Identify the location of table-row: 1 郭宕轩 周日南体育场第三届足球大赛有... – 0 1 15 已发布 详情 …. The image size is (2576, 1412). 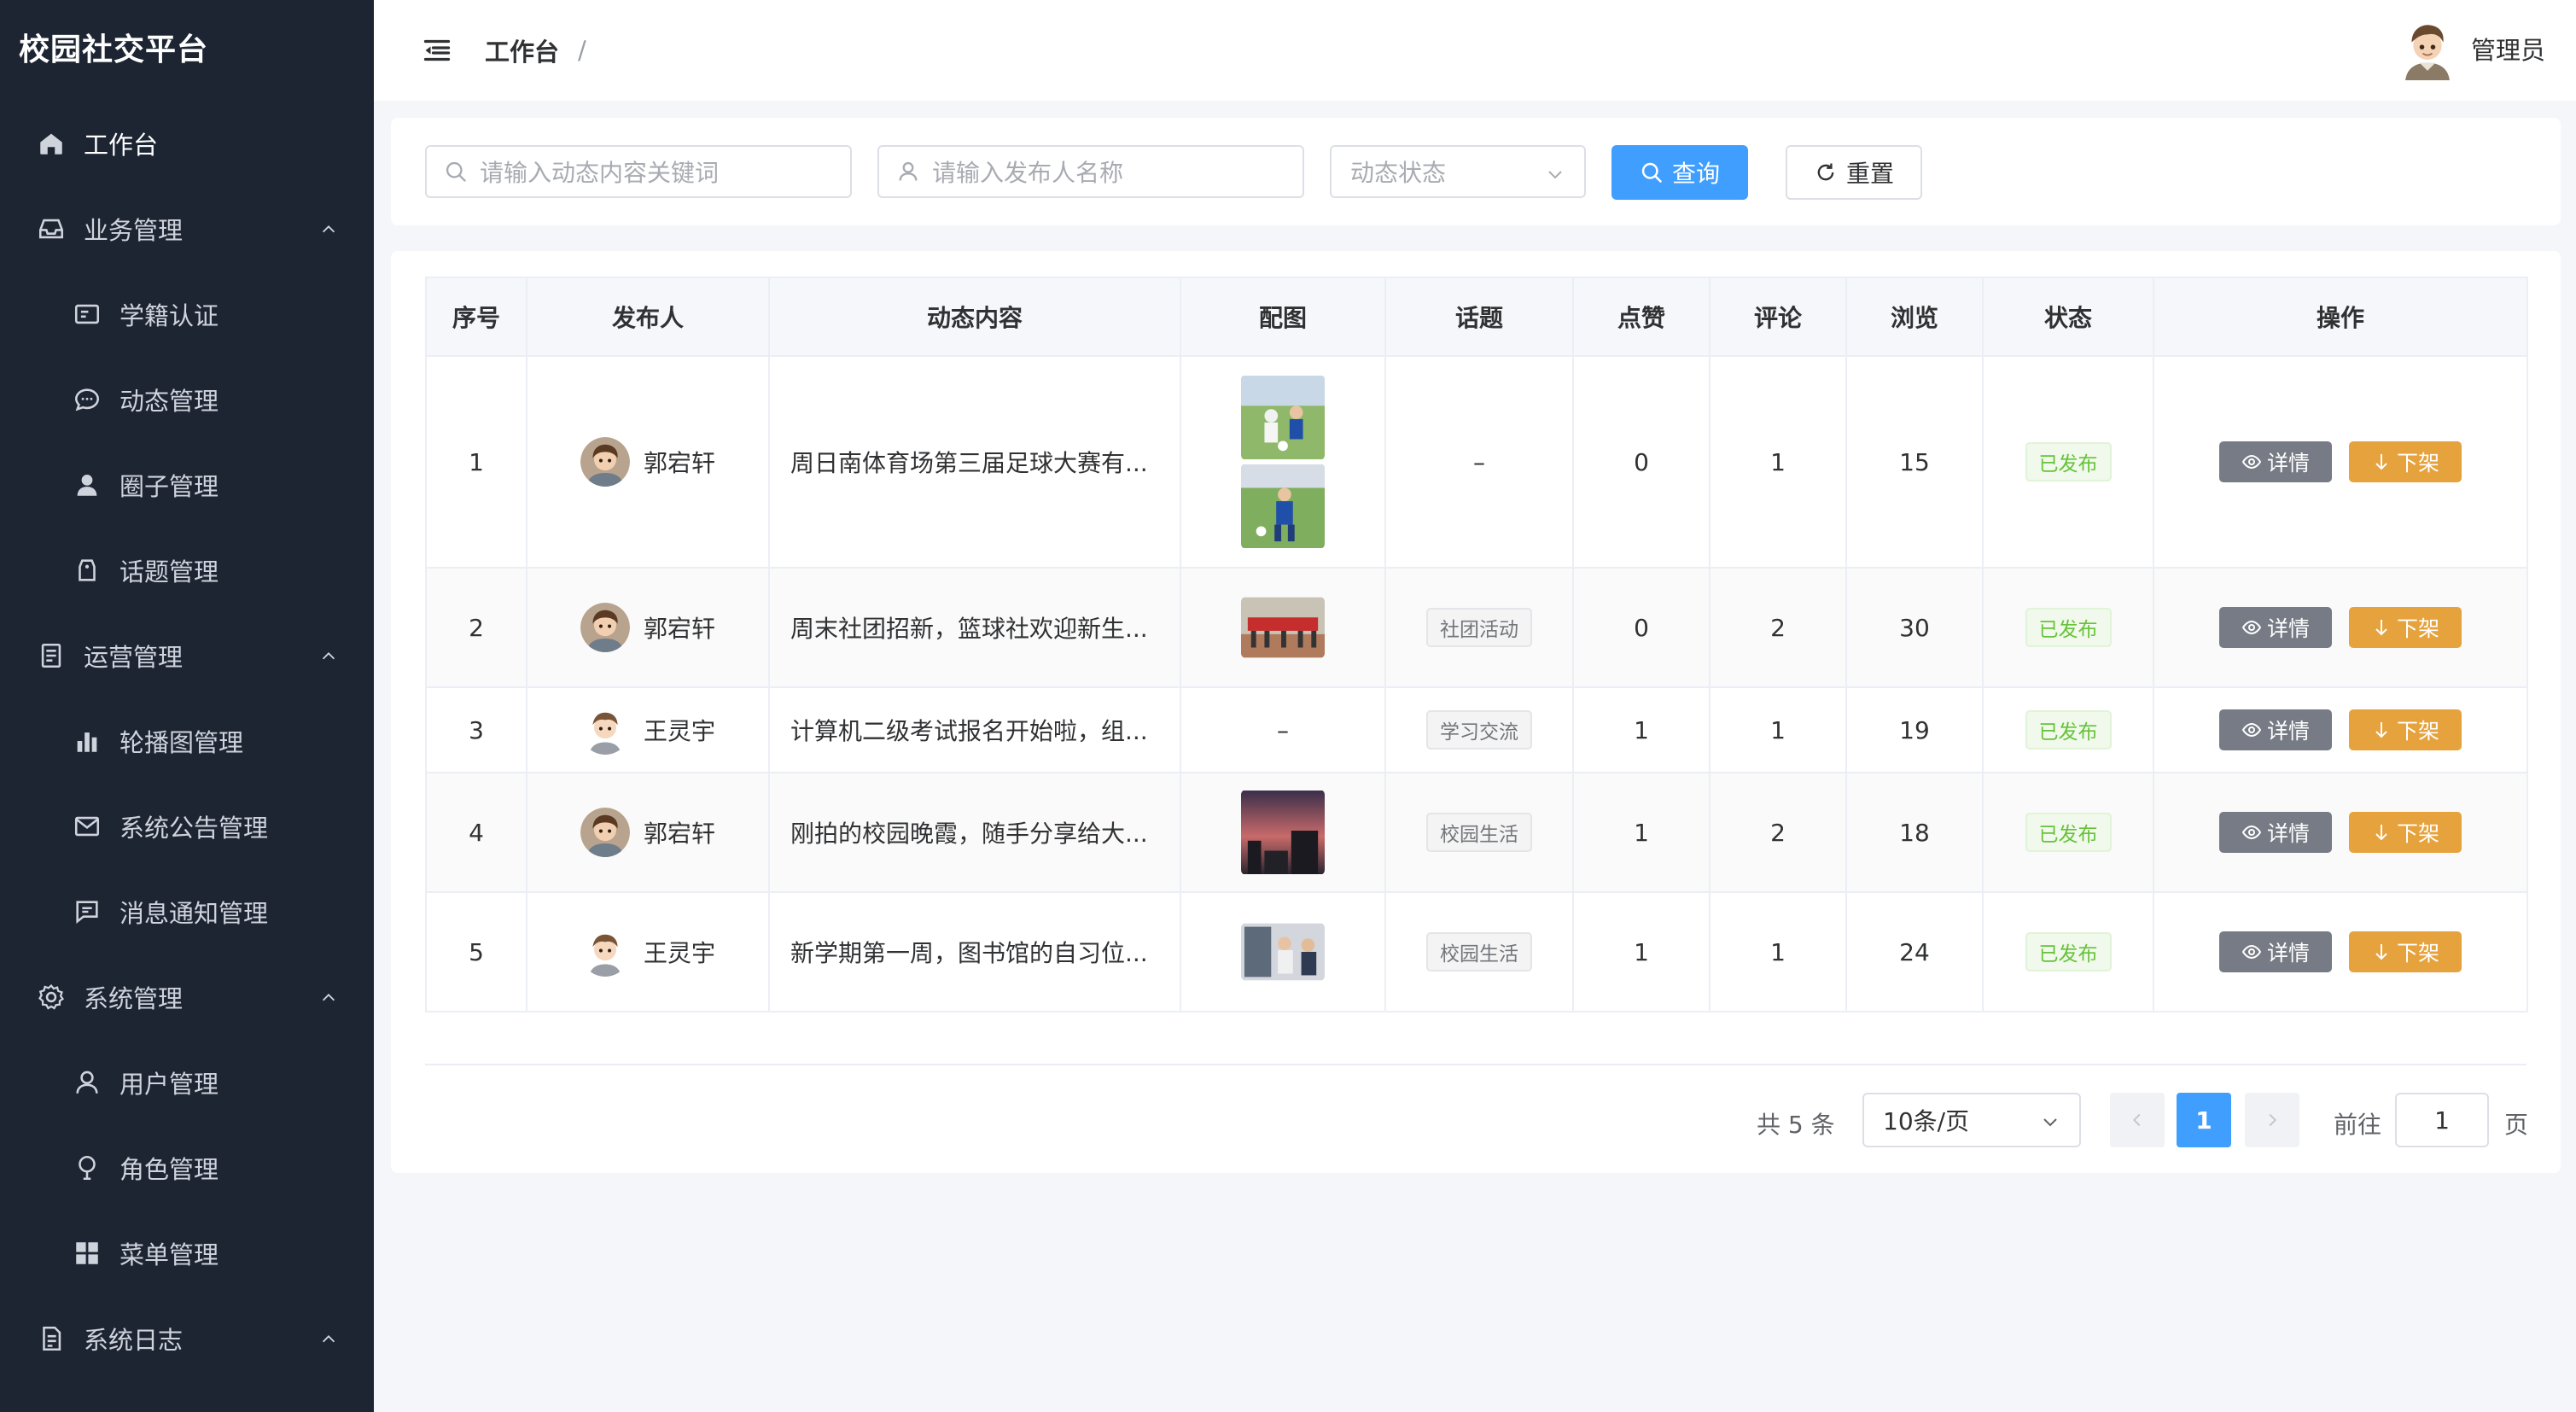
(1476, 462).